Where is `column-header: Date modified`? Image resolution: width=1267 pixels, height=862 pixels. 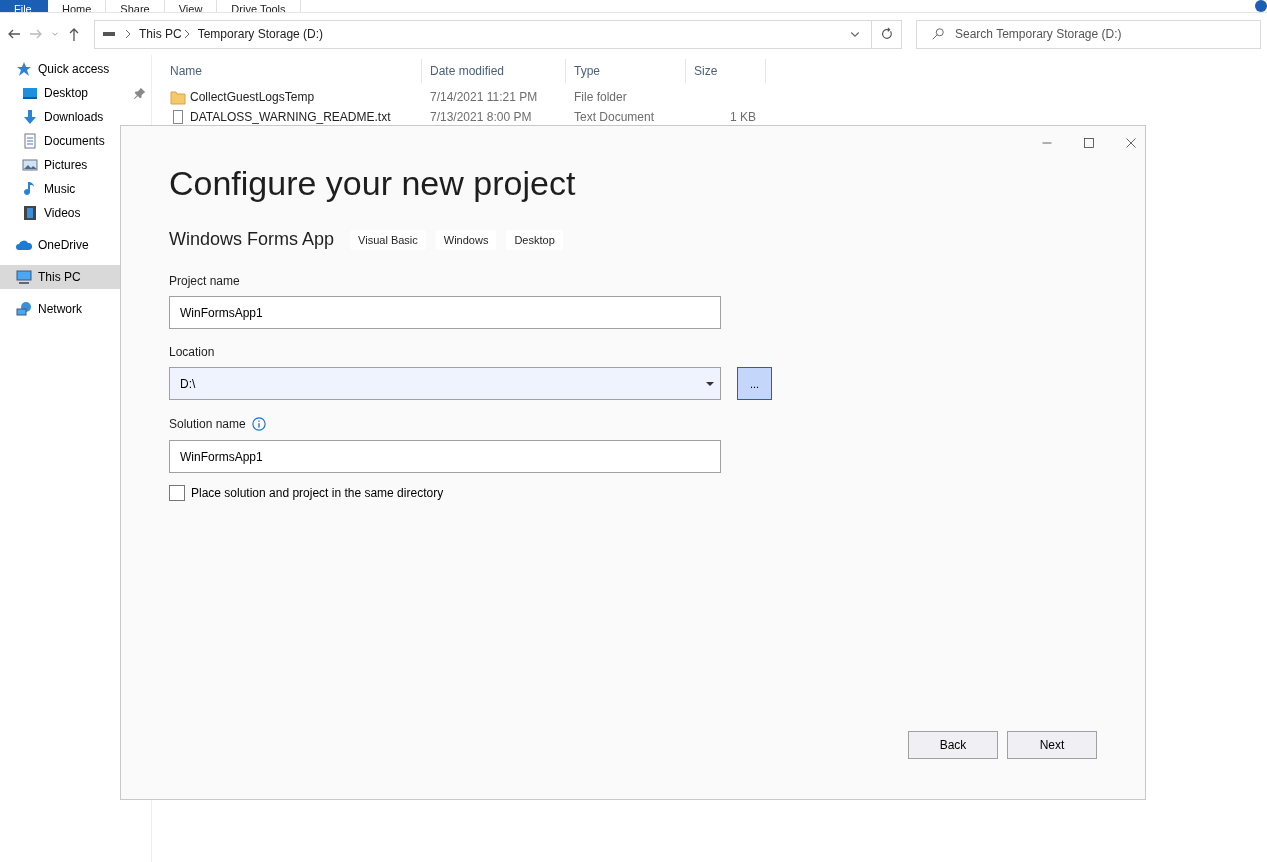
column-header: Date modified is located at coordinates (494, 71).